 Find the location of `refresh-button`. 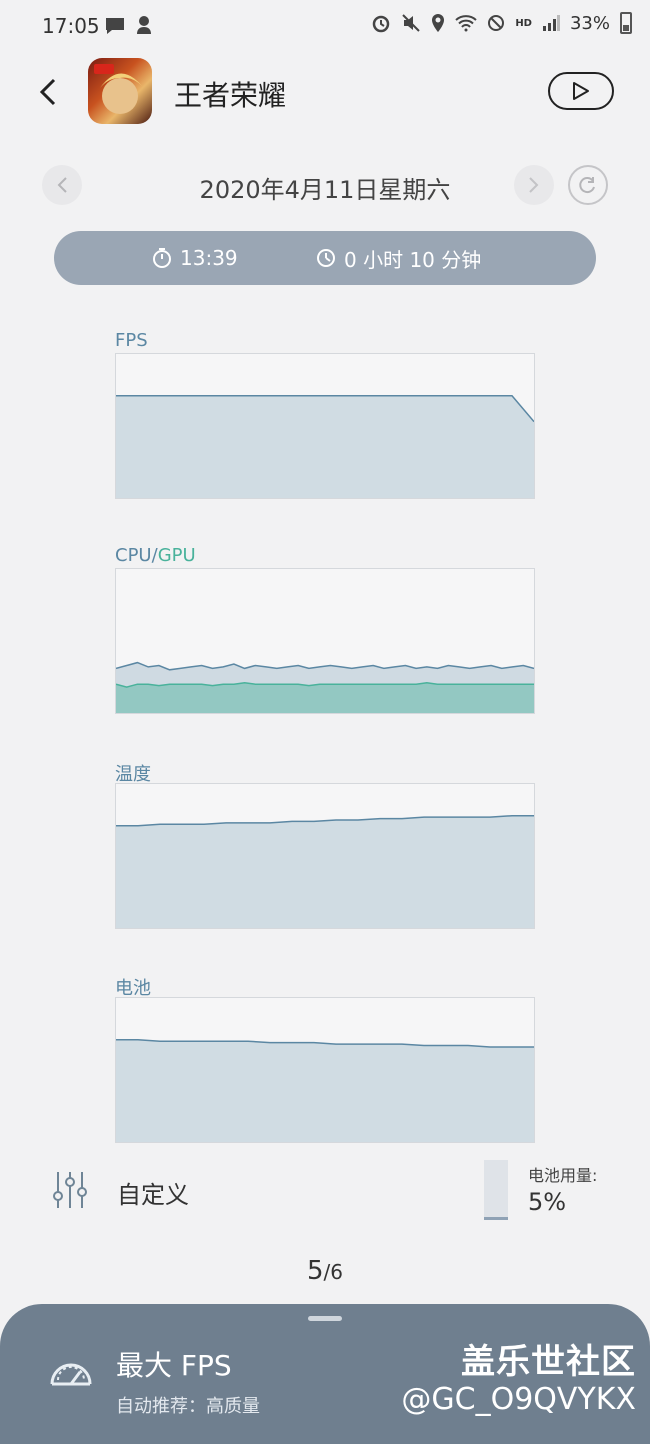

refresh-button is located at coordinates (588, 185).